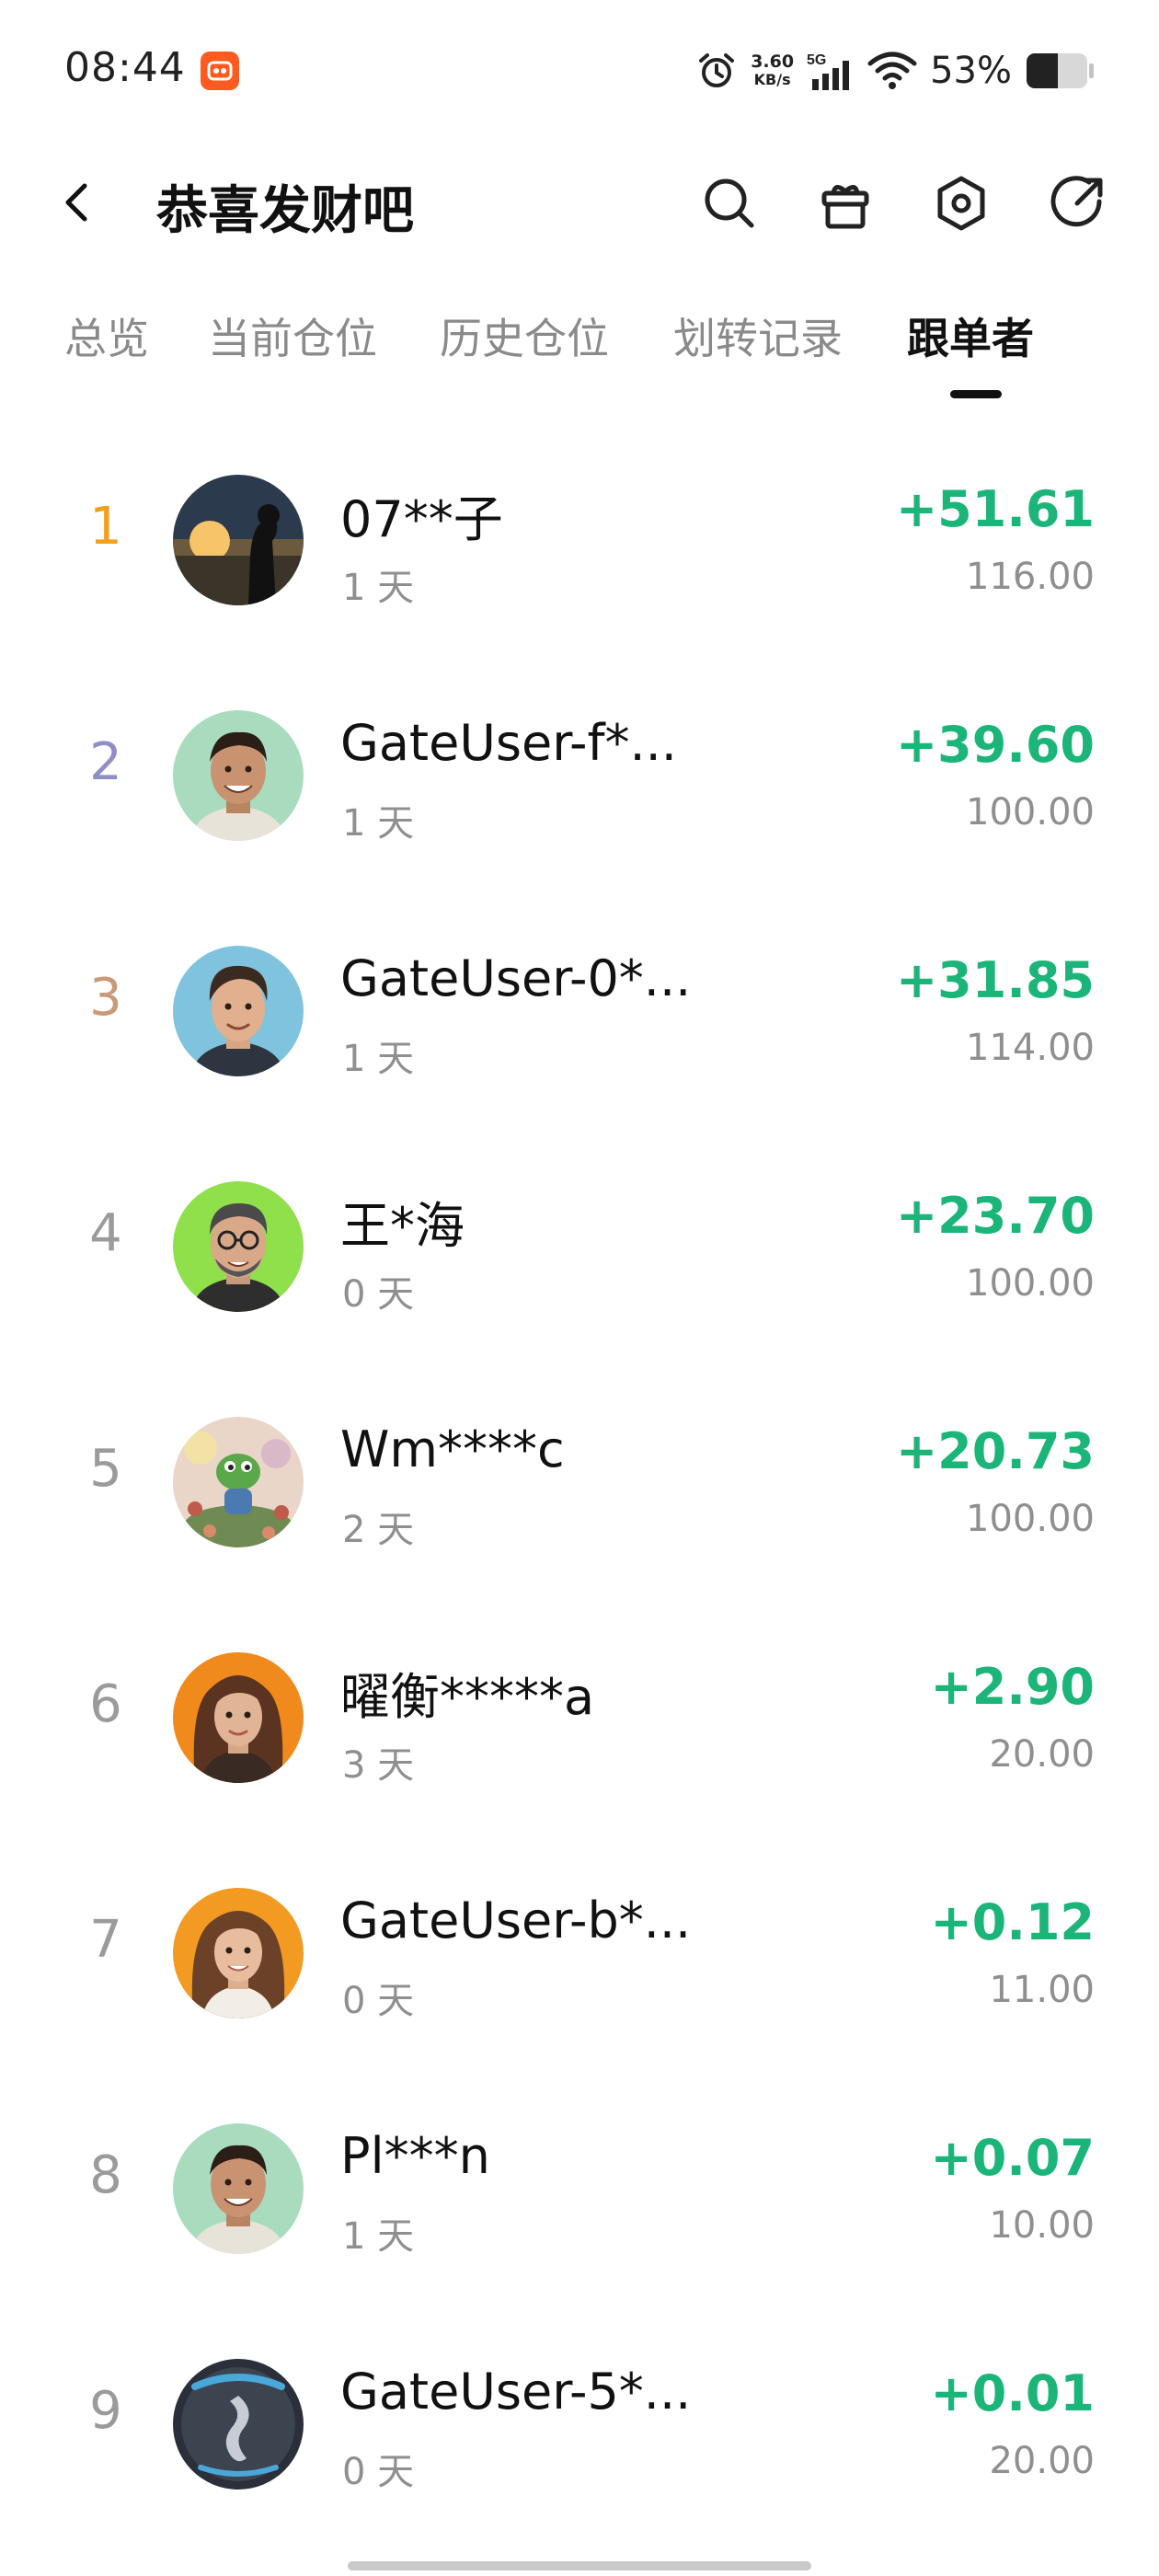 The width and height of the screenshot is (1159, 2576). I want to click on profit-value: +39.60, so click(995, 745).